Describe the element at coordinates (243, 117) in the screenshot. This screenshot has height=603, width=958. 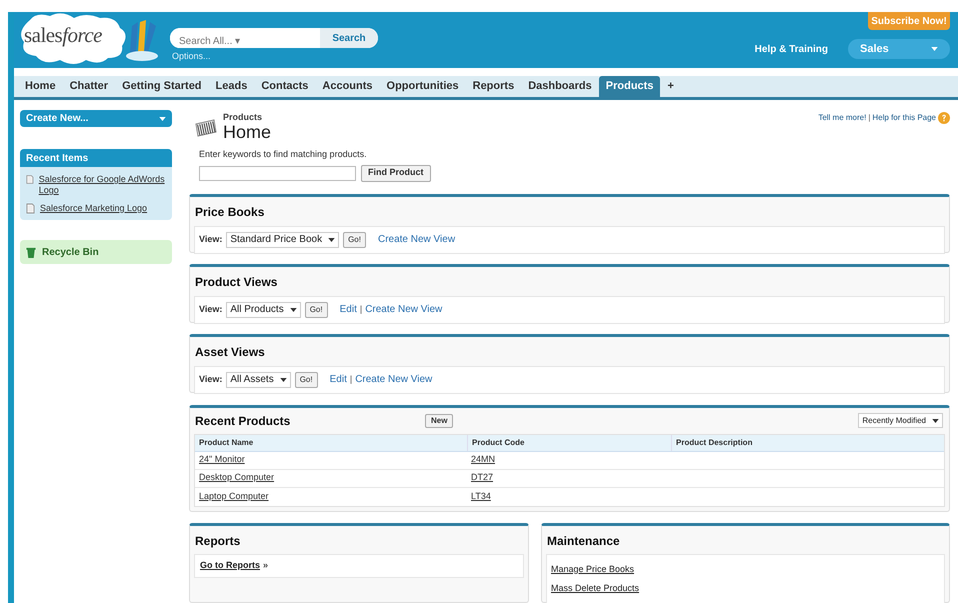
I see `breadcrumb: Products` at that location.